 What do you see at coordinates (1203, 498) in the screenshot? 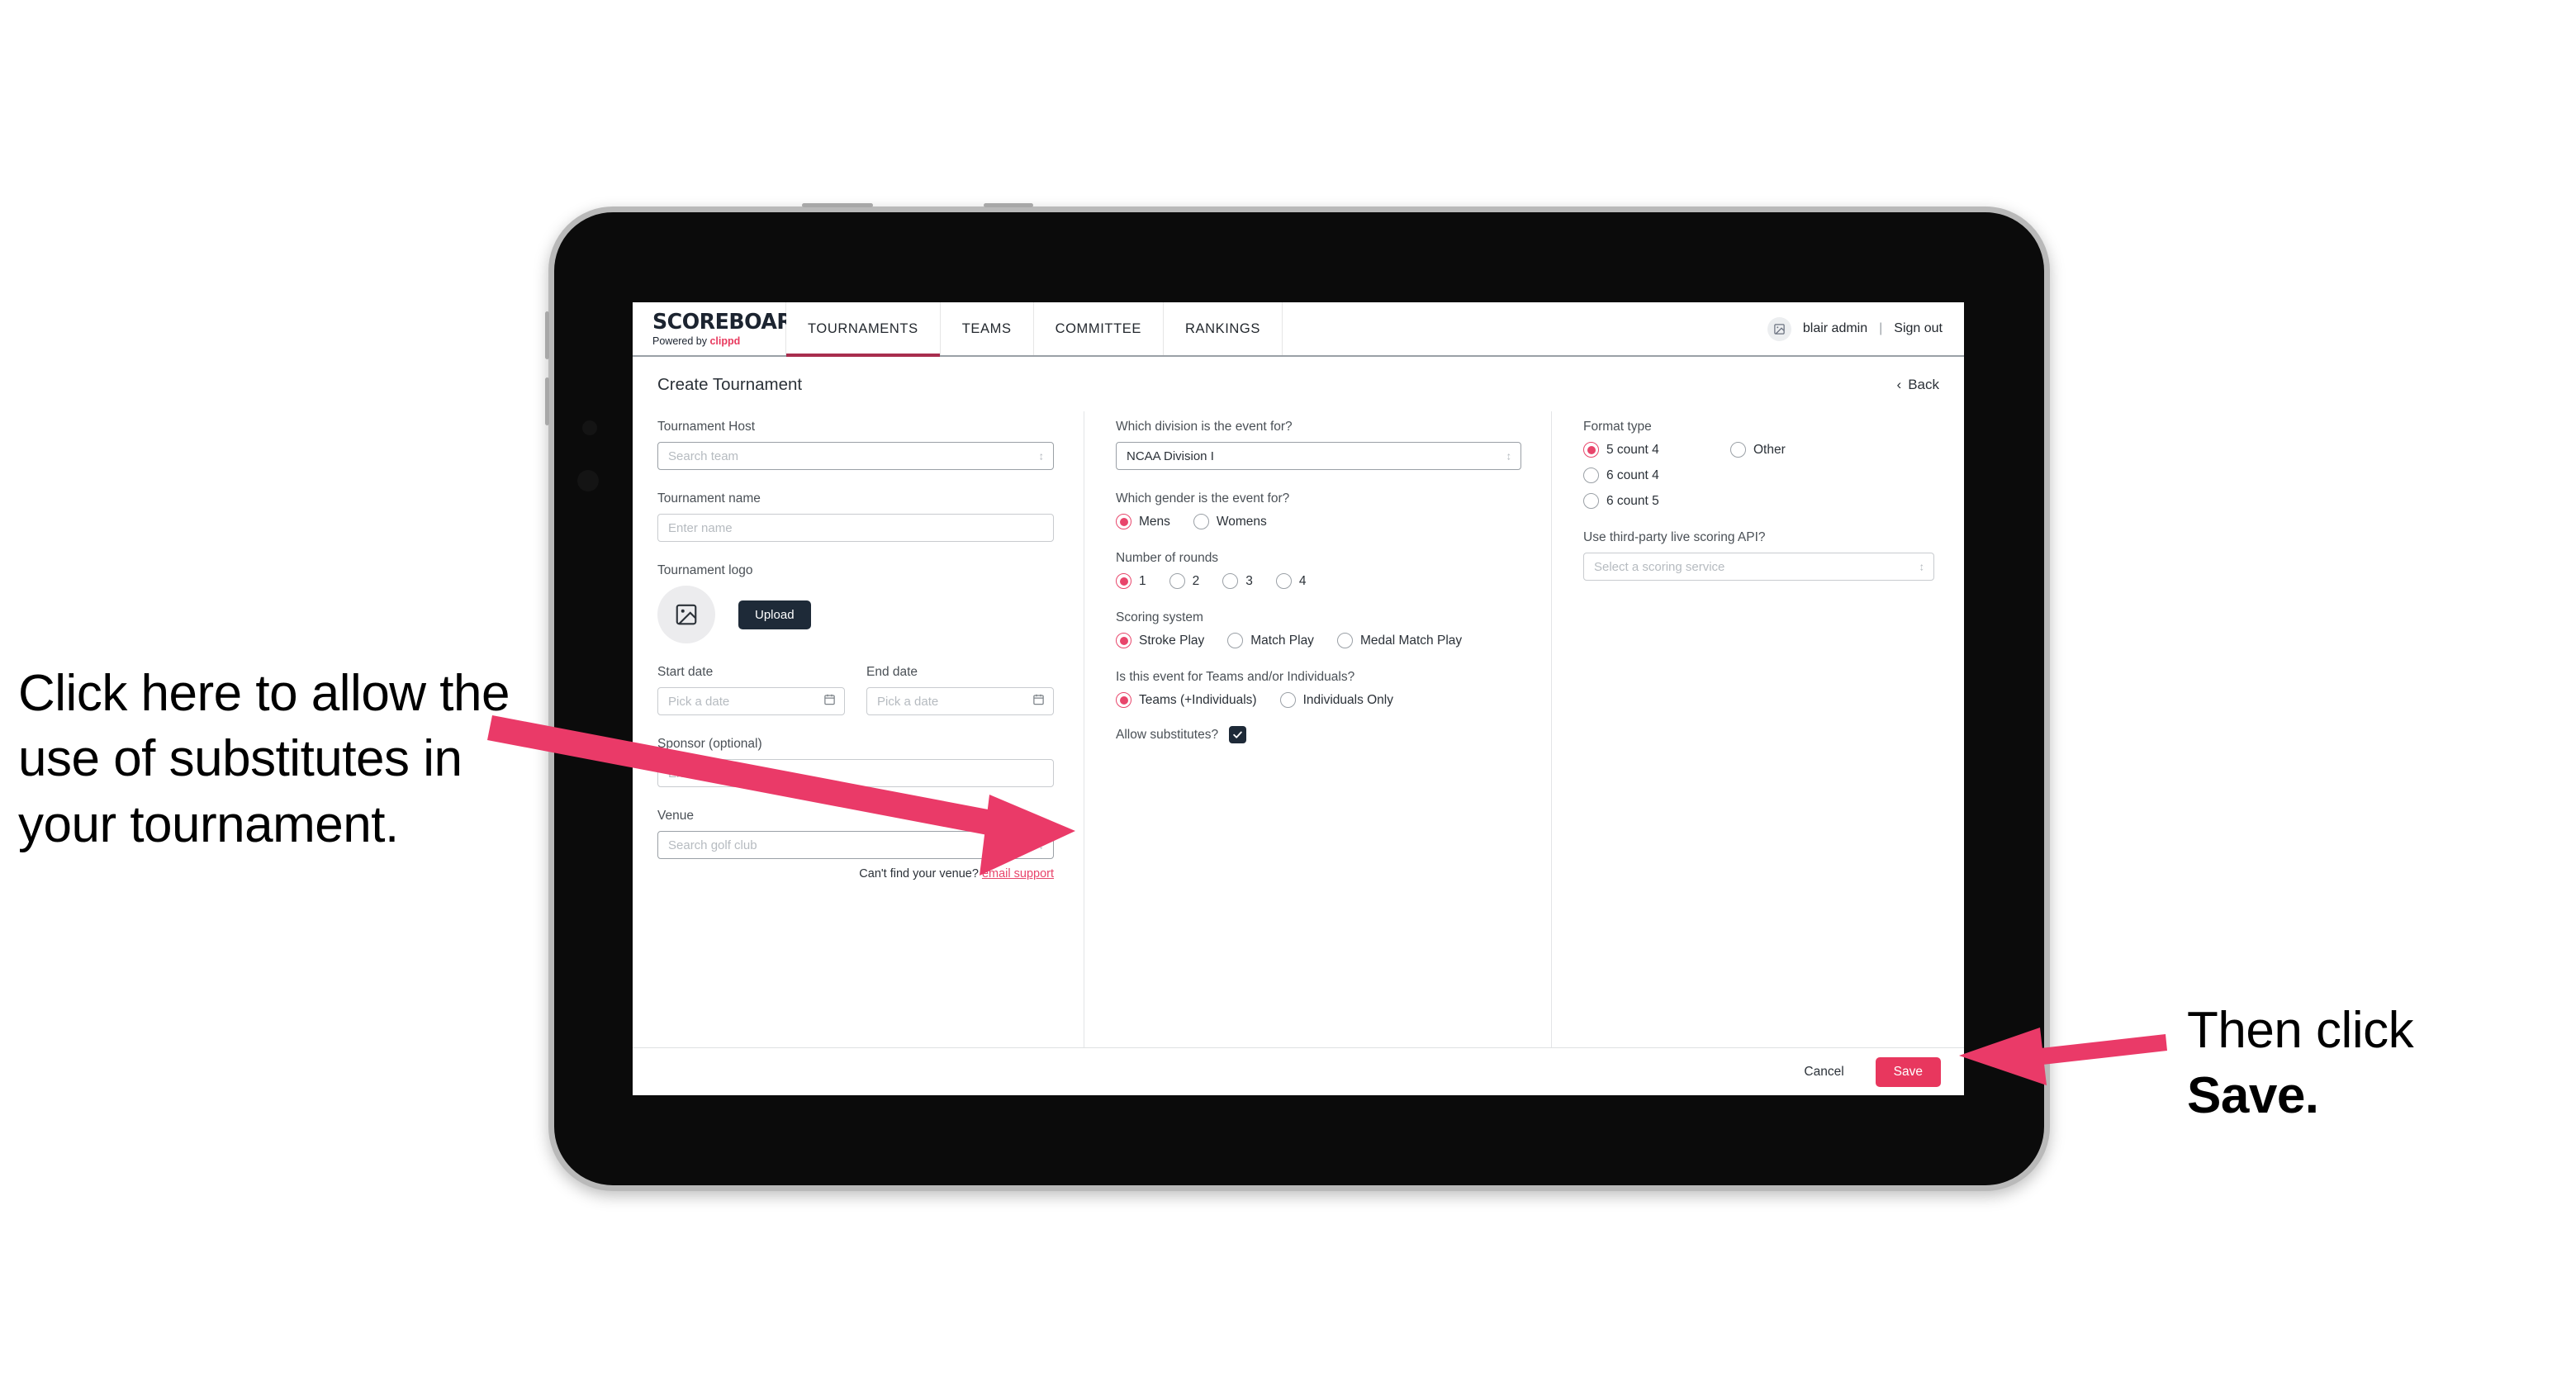
I see `gender-label: Which gender is the event for?` at bounding box center [1203, 498].